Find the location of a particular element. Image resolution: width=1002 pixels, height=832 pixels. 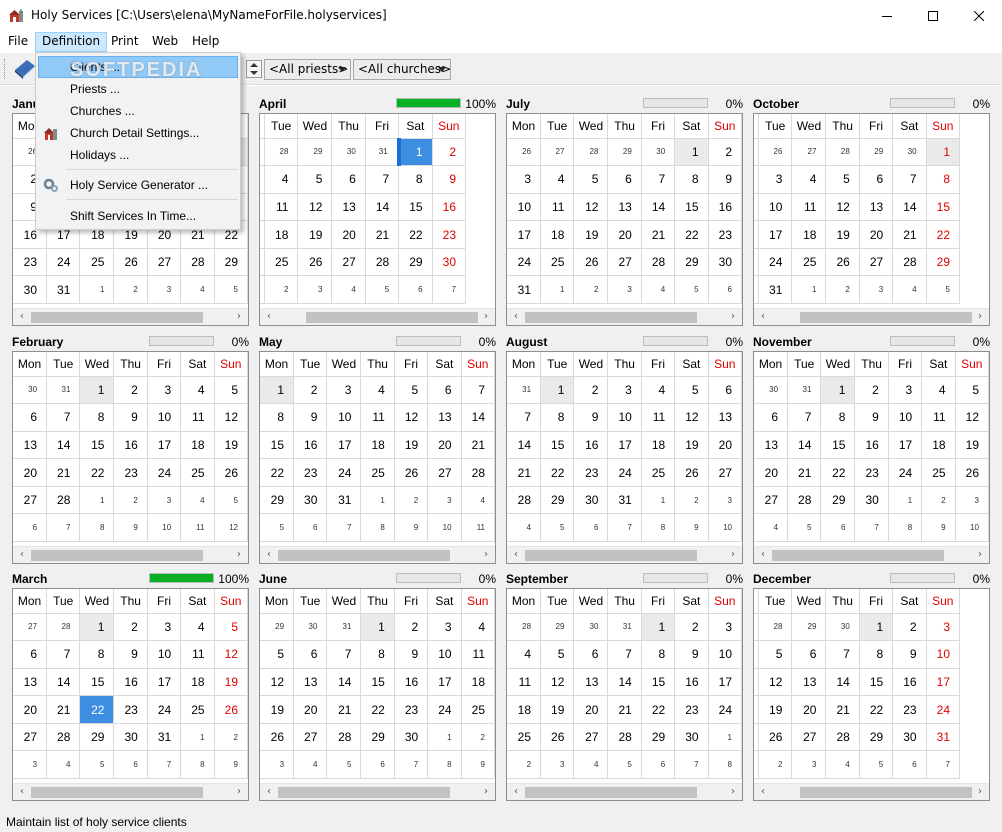

menu-help: Help is located at coordinates (205, 42).